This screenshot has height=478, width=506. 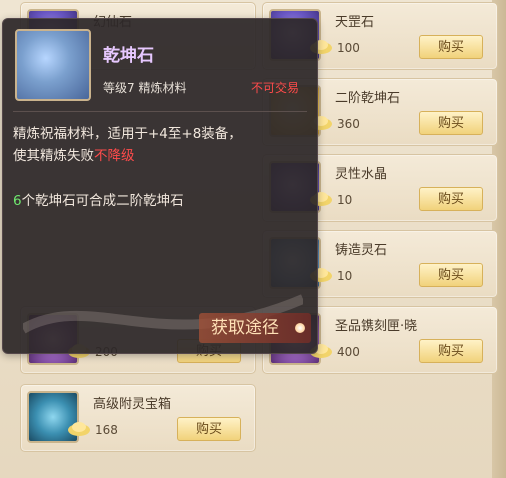 I want to click on shop-item-card: 高级附灵宝箱 168 购买, so click(x=138, y=418).